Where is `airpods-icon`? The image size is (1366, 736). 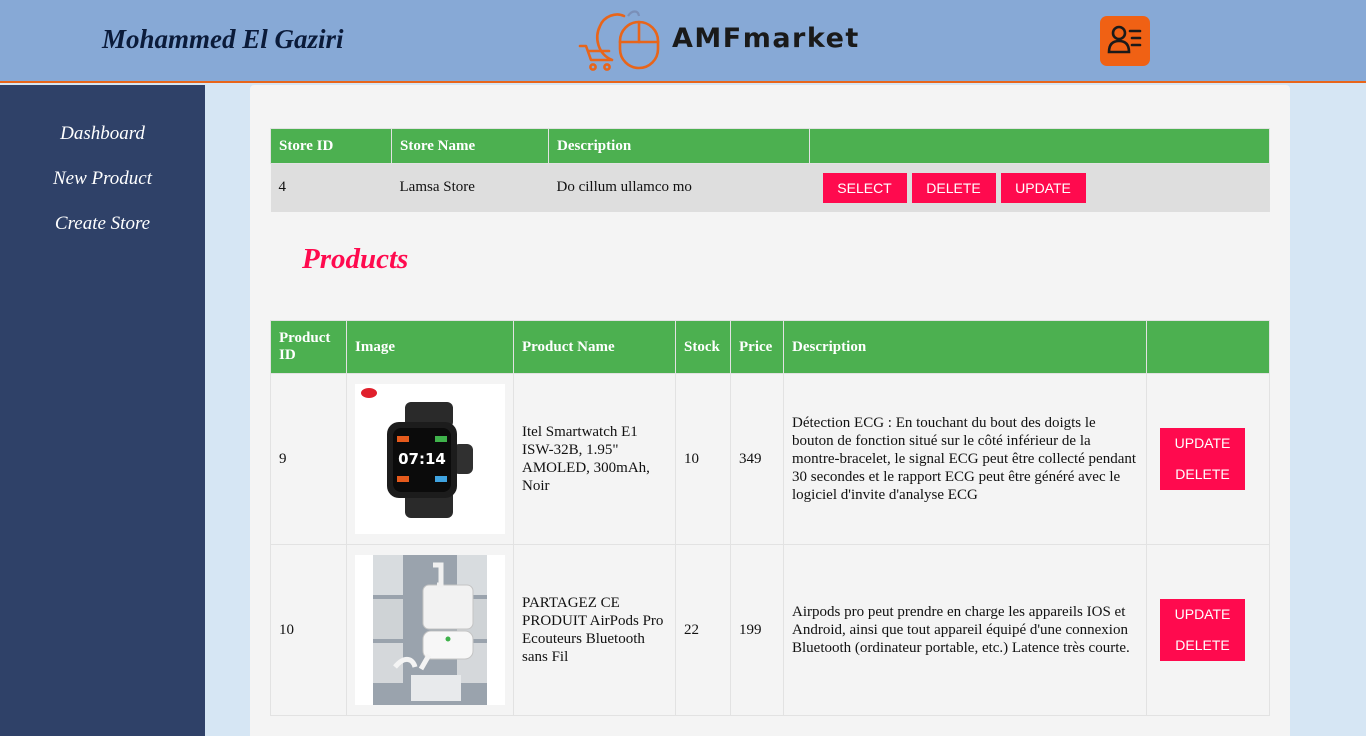
airpods-icon is located at coordinates (430, 630).